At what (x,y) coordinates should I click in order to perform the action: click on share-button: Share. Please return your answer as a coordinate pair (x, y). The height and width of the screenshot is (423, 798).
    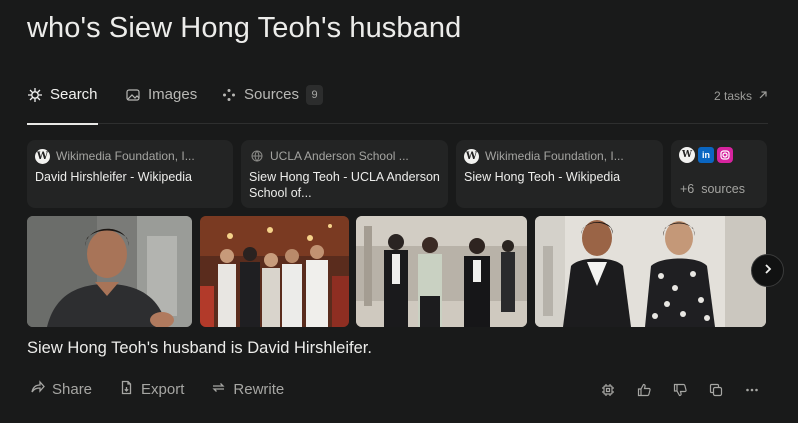
    Looking at the image, I should click on (61, 389).